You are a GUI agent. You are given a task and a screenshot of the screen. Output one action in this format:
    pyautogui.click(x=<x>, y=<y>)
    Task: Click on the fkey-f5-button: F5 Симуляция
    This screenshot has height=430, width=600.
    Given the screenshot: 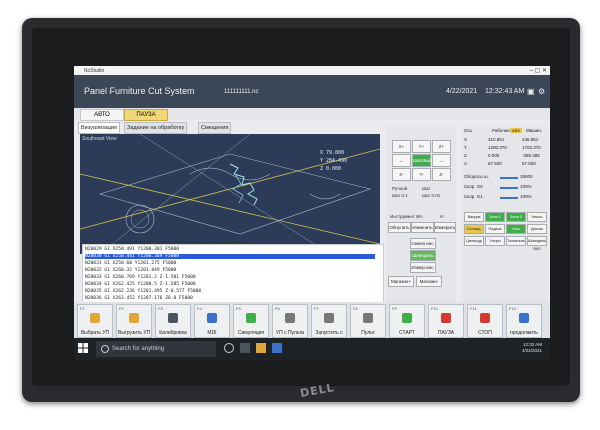 What is the action you would take?
    pyautogui.click(x=251, y=321)
    